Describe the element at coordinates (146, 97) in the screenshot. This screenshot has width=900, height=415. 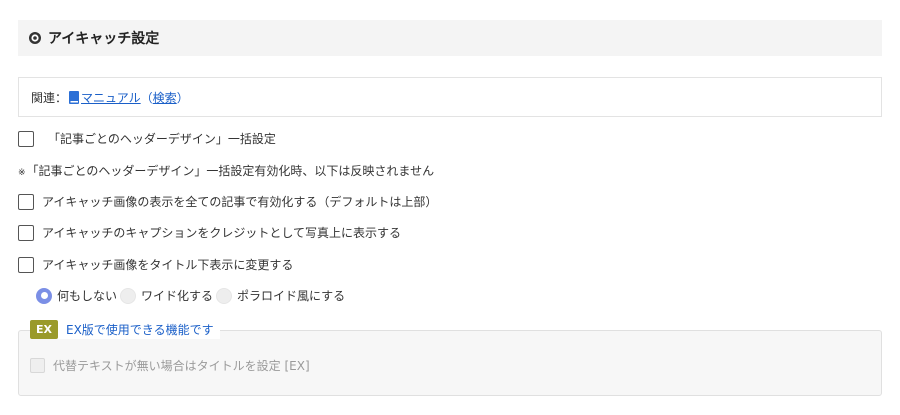
I see `open-paren: （` at that location.